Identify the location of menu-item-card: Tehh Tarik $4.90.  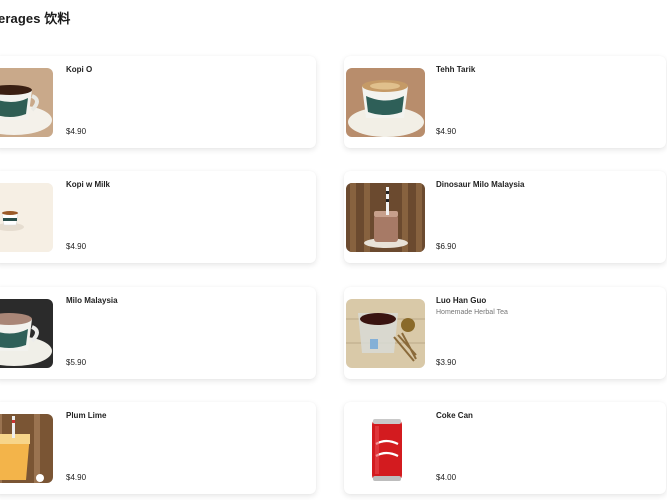
(505, 102).